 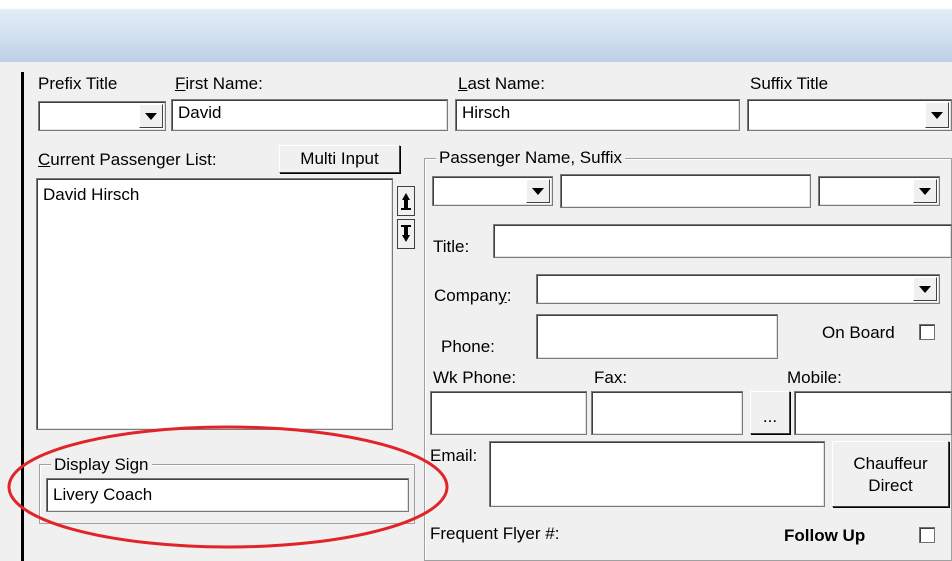 I want to click on annotation-ellipse, so click(x=228, y=487).